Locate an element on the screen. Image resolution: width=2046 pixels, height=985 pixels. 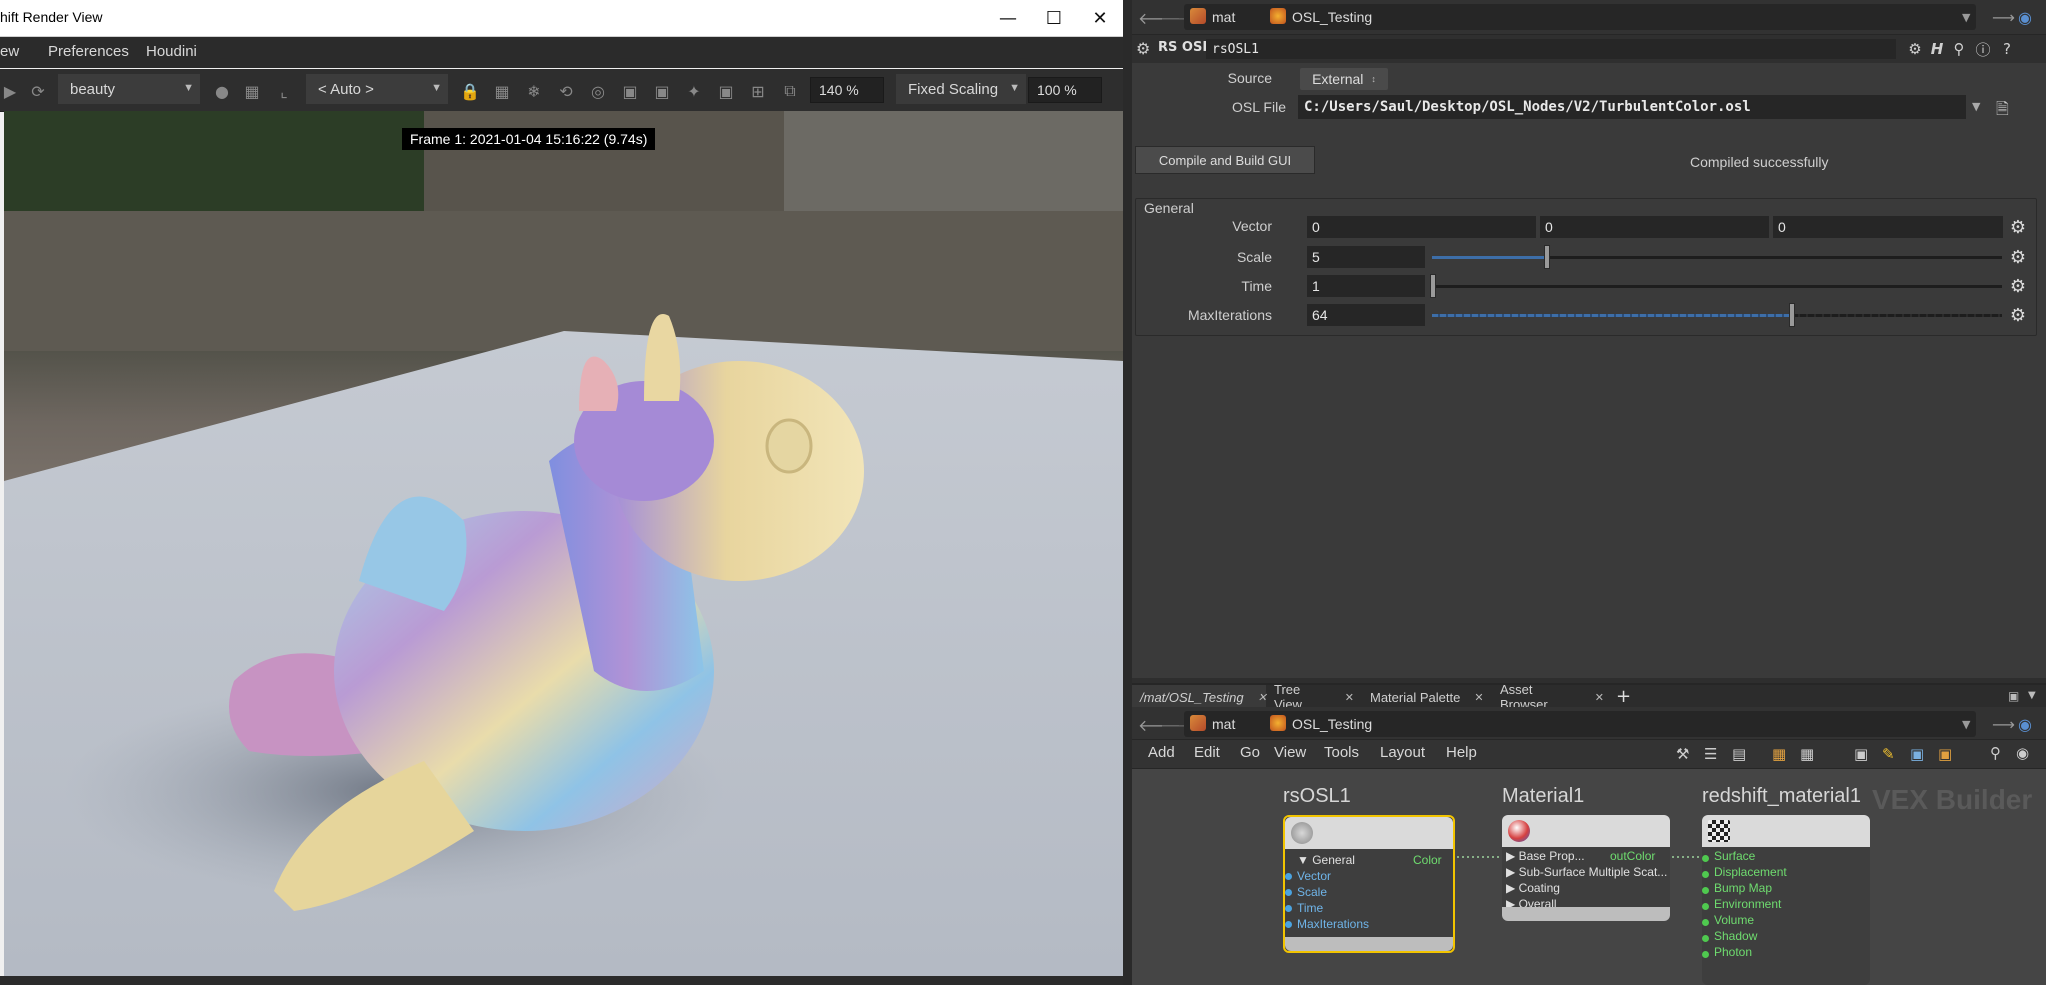
time-field: 1 is located at coordinates (1366, 286).